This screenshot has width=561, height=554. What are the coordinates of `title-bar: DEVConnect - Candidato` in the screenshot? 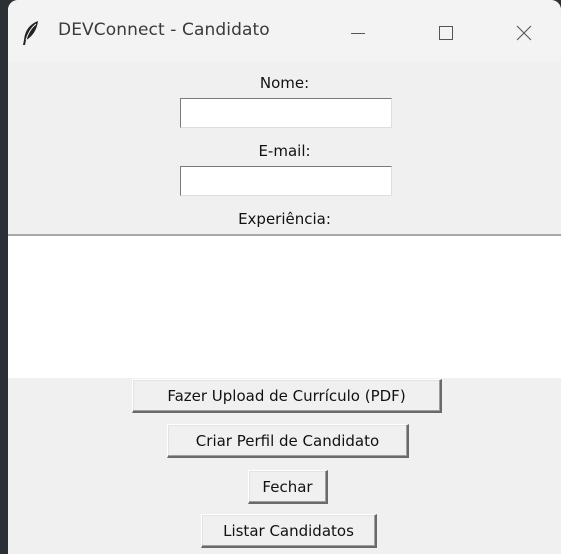 It's located at (284, 31).